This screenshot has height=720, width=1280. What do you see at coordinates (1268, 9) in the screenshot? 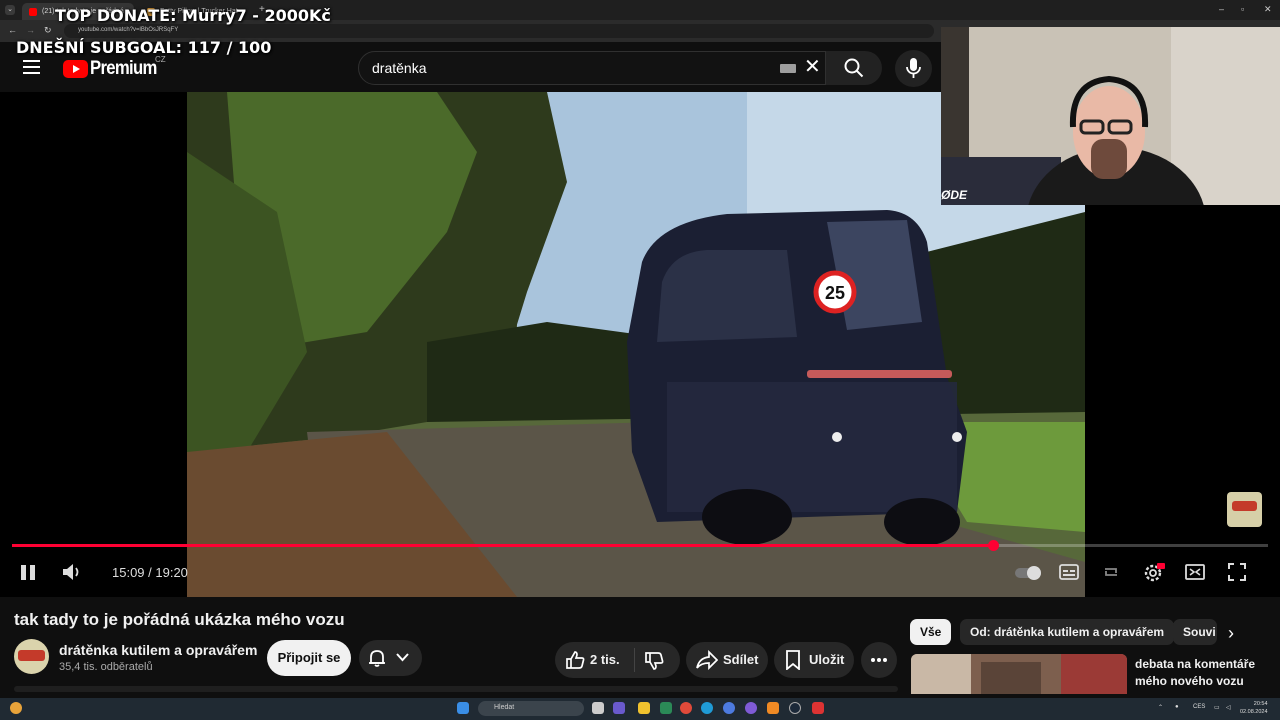
I see `close-window-button: ✕` at bounding box center [1268, 9].